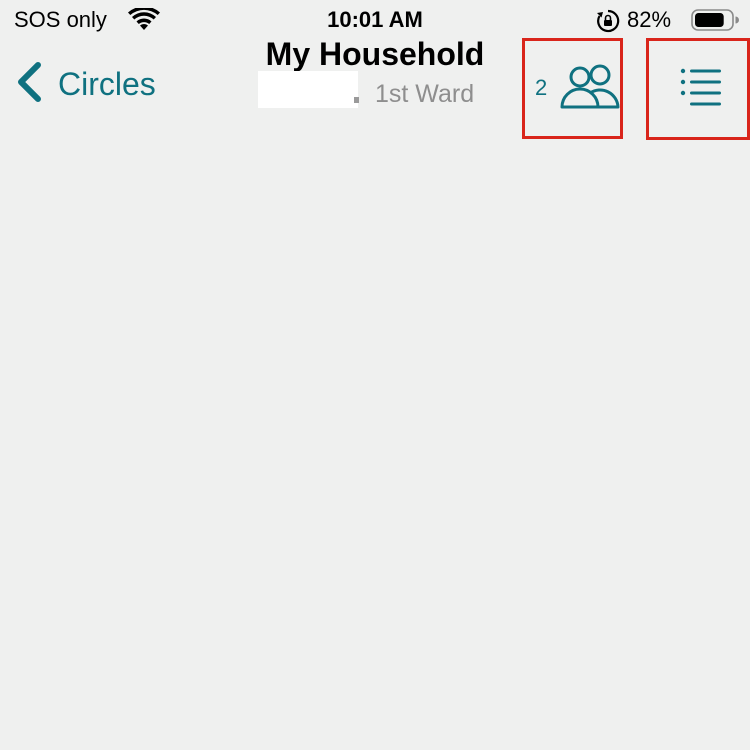  I want to click on status-bar: SOS only 10:01 AM 82%, so click(375, 20).